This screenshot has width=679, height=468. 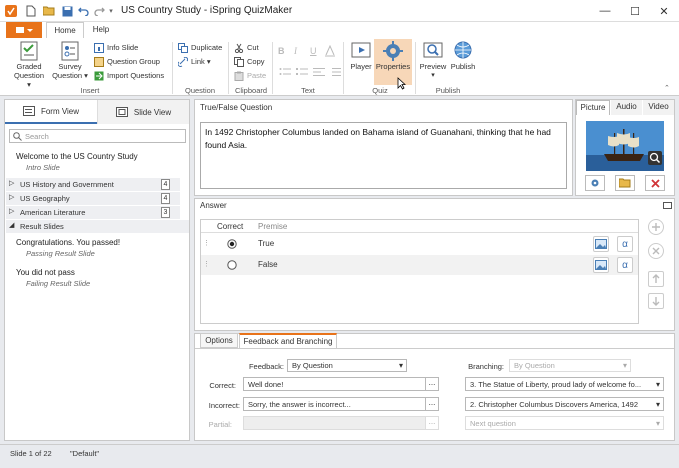 What do you see at coordinates (93, 198) in the screenshot?
I see `question-group-row: ▷ US Geography 4` at bounding box center [93, 198].